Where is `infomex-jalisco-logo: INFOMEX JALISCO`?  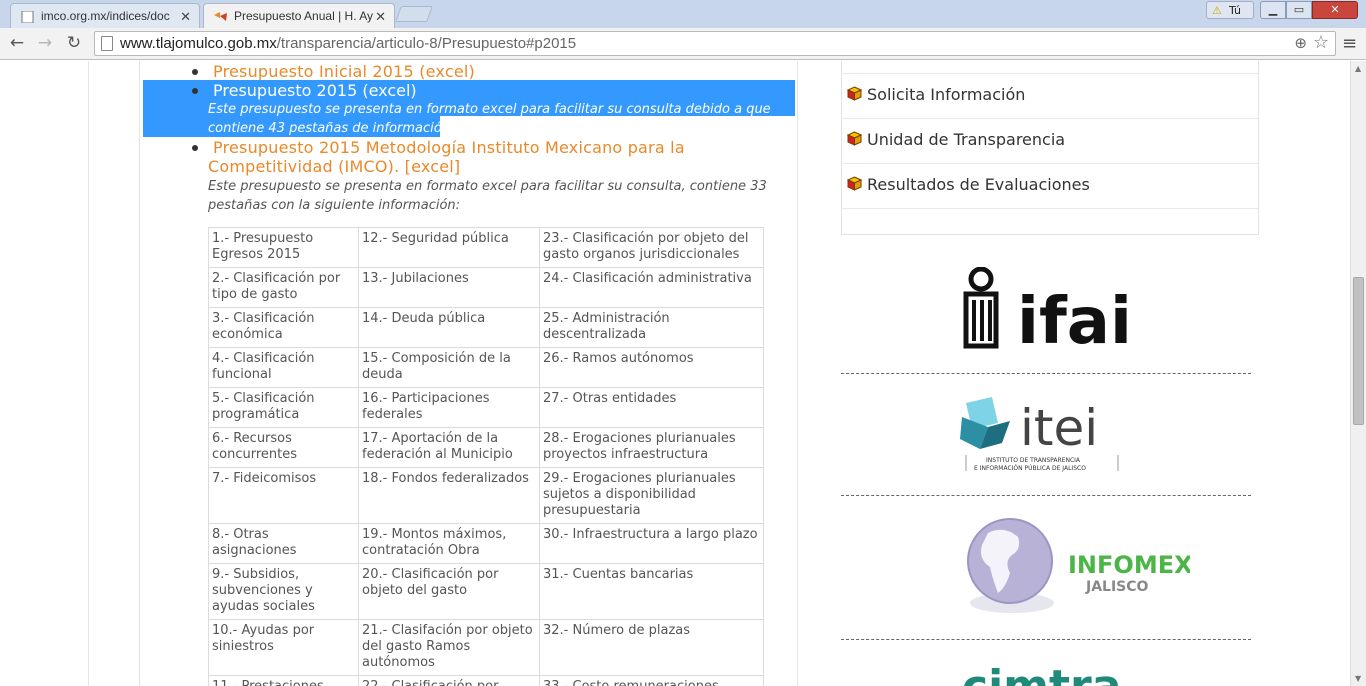 infomex-jalisco-logo: INFOMEX JALISCO is located at coordinates (1075, 566).